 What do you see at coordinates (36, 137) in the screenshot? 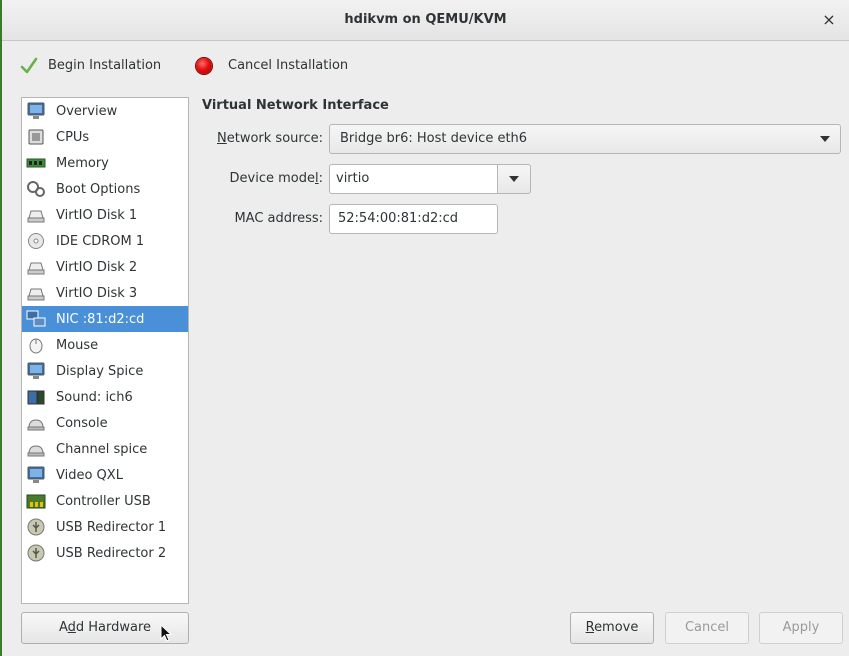
I see `cpu-icon` at bounding box center [36, 137].